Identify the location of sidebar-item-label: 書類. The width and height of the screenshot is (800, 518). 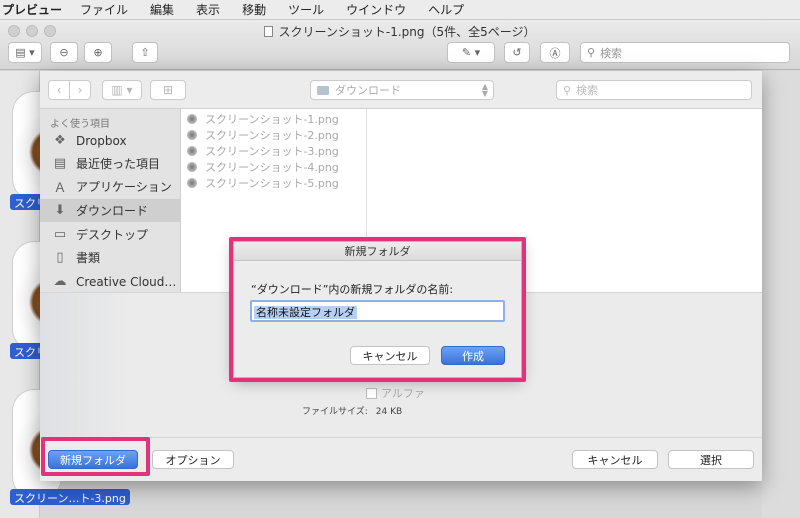
(88, 258).